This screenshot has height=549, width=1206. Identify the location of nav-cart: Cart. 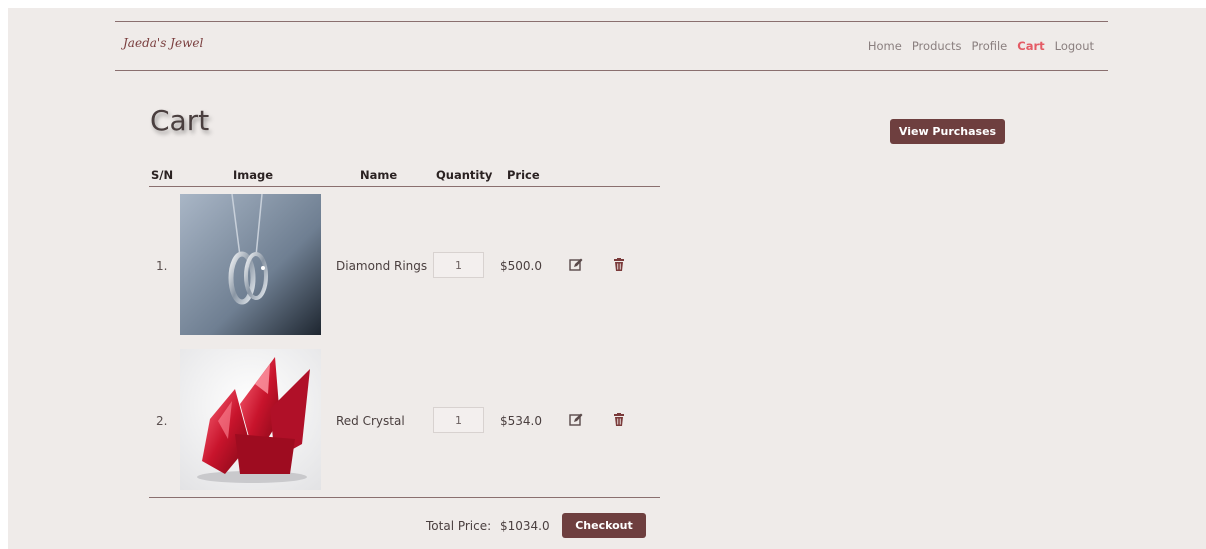
(1030, 46).